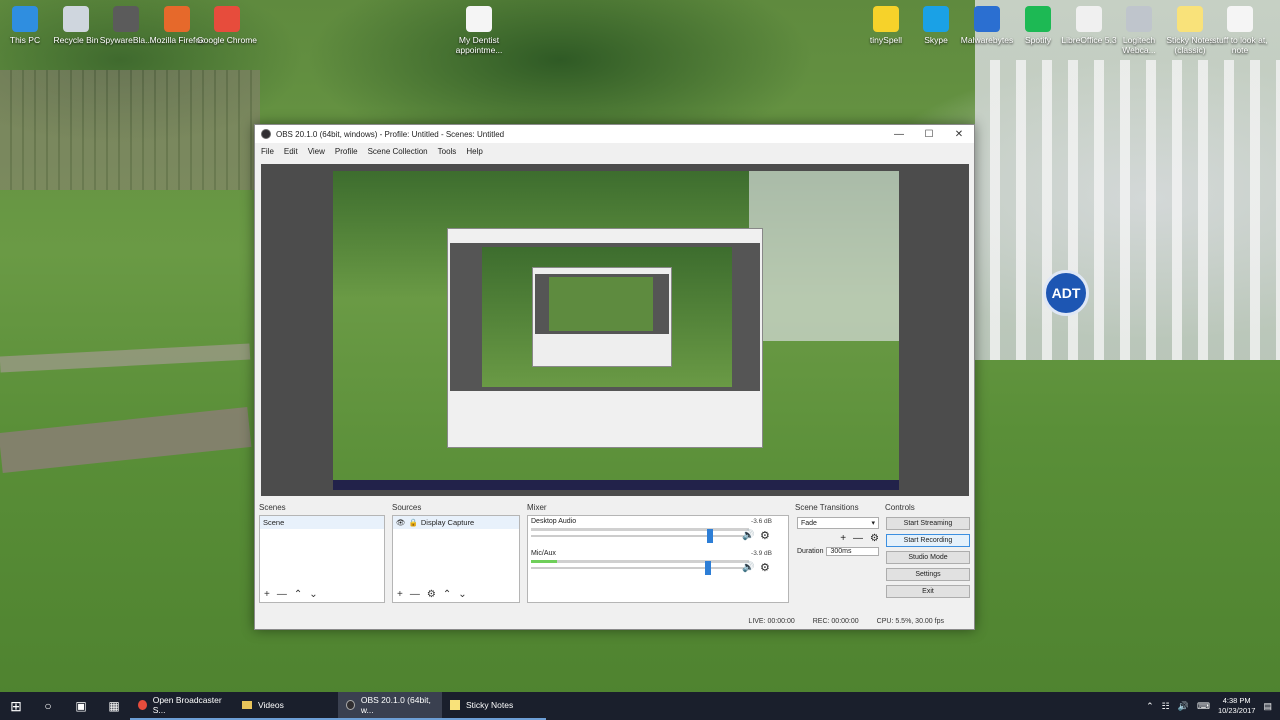 The image size is (1280, 720). What do you see at coordinates (407, 507) in the screenshot?
I see `sources-title: Sources` at bounding box center [407, 507].